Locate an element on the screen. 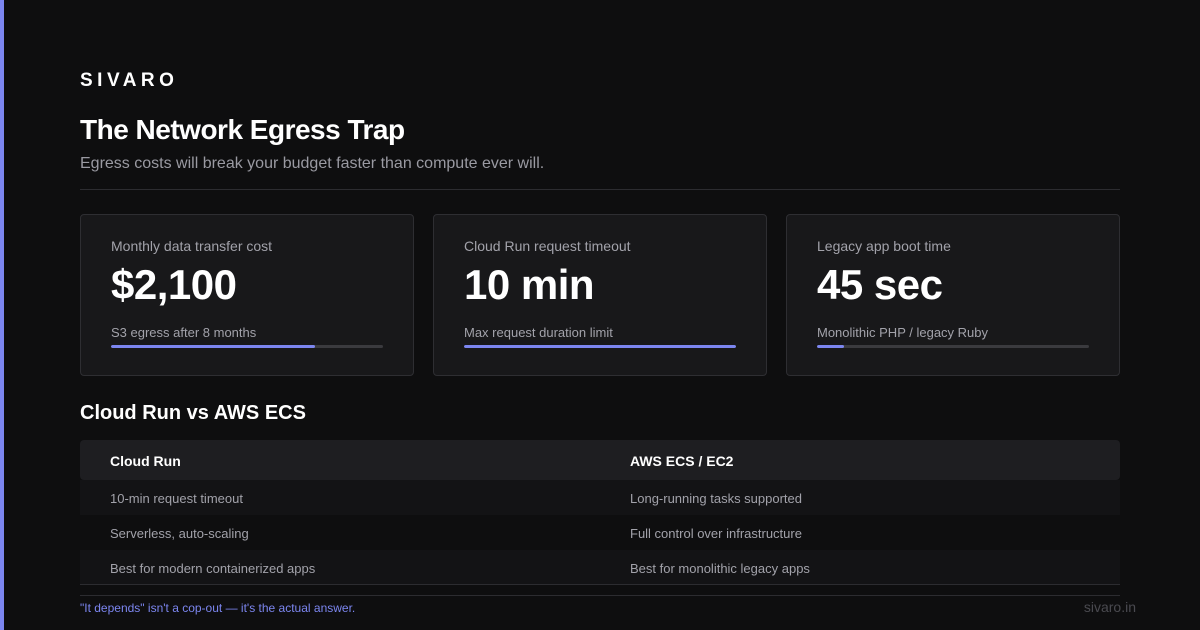 The image size is (1200, 630). table-row: Best for modern containerized apps is located at coordinates (340, 567).